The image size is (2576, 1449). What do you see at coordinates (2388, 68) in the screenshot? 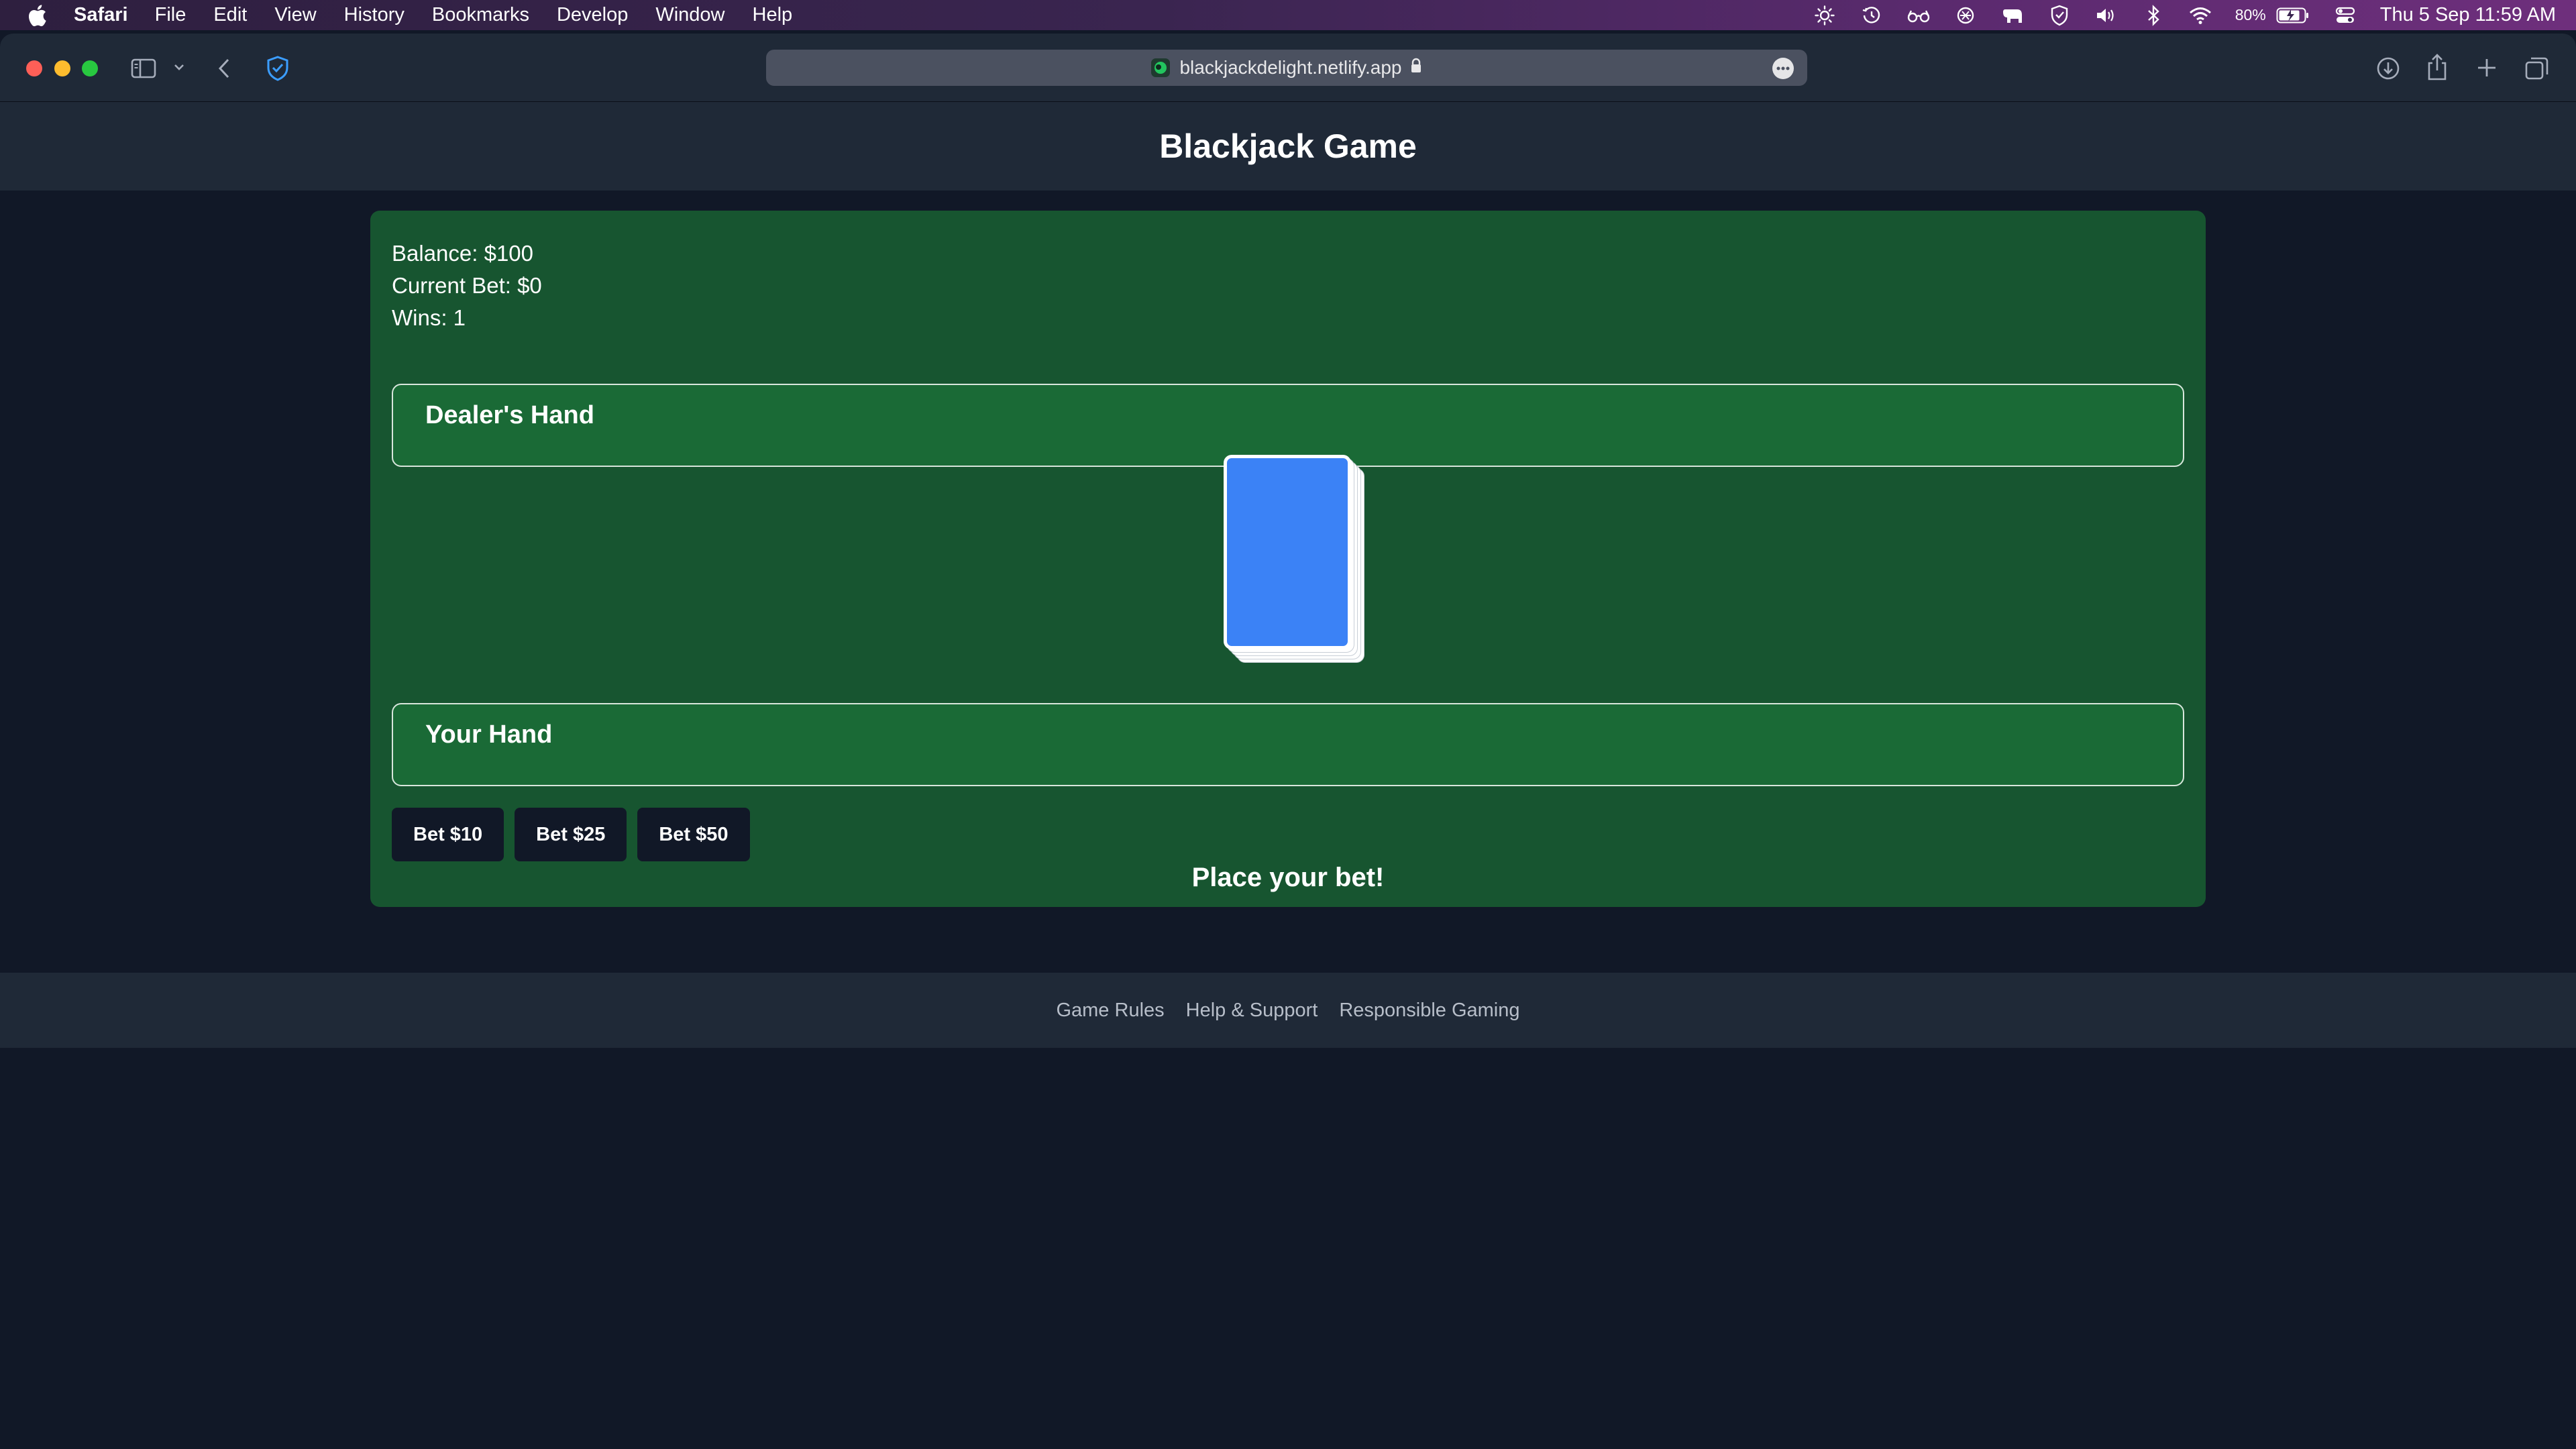
I see `downloads-icon` at bounding box center [2388, 68].